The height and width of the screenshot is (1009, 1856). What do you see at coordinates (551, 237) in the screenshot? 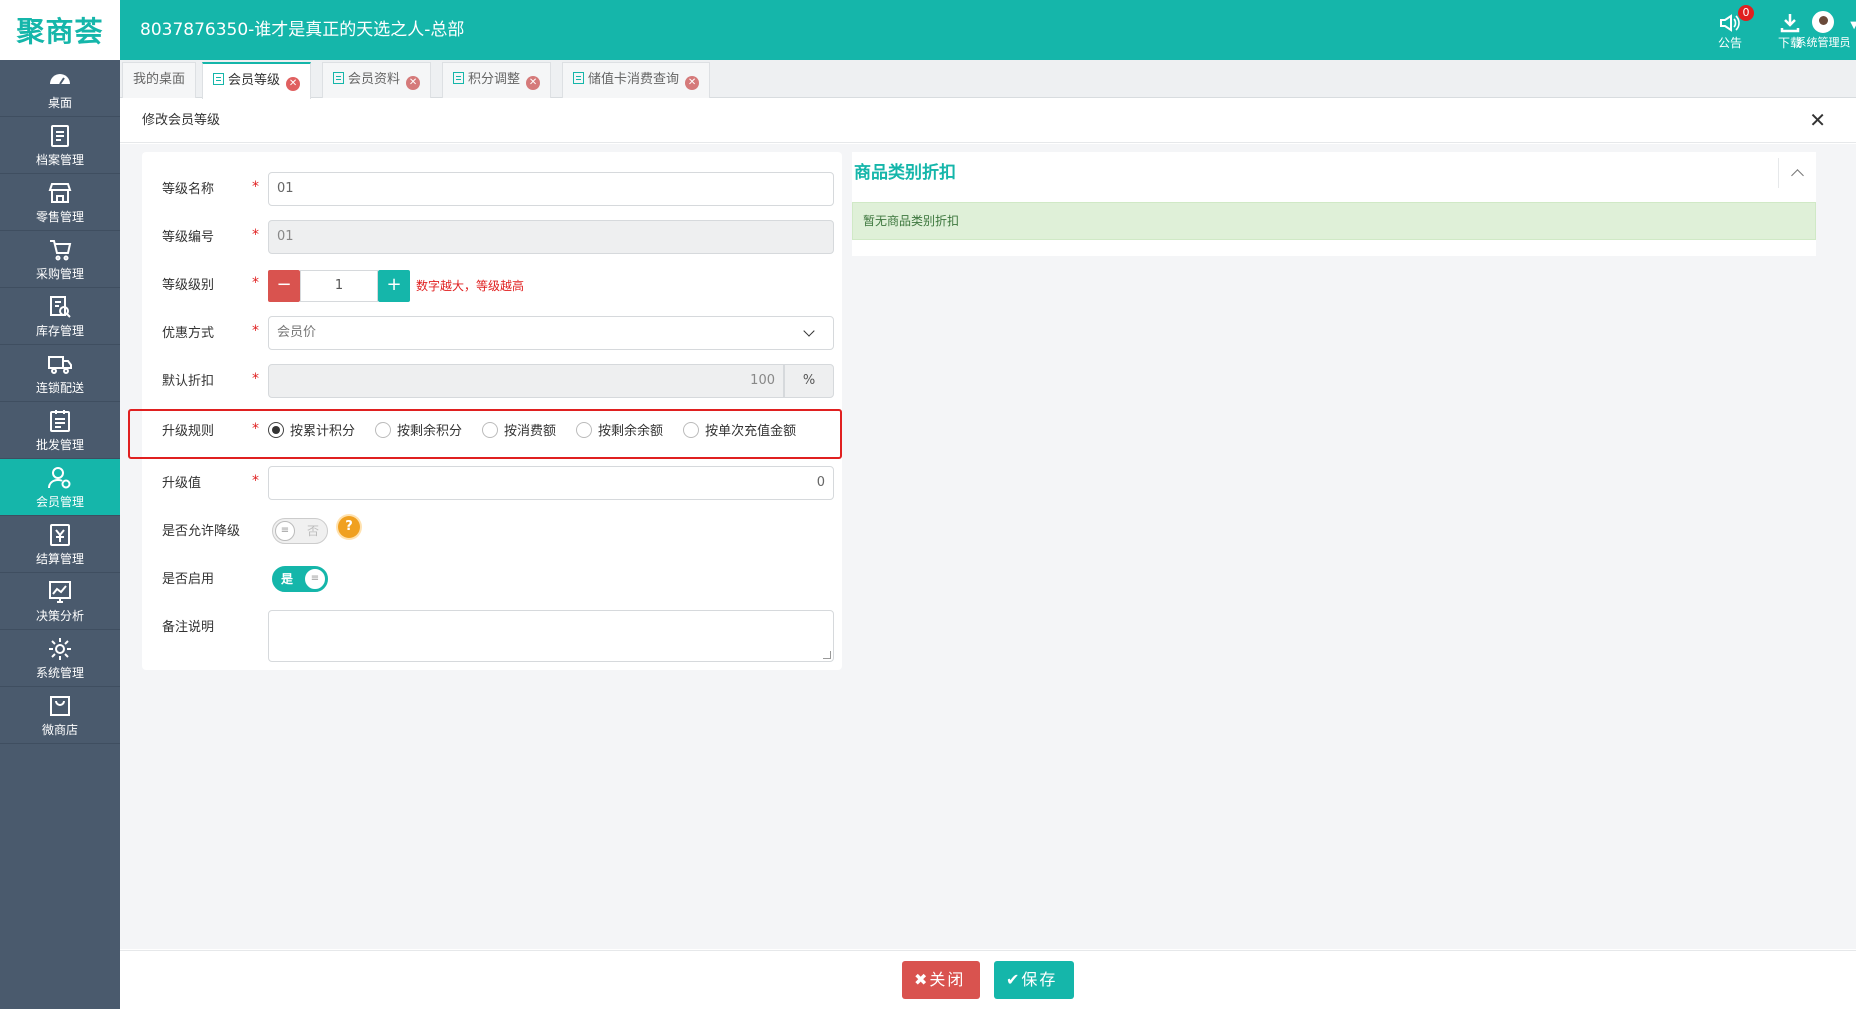
I see `level-code-input: 01` at bounding box center [551, 237].